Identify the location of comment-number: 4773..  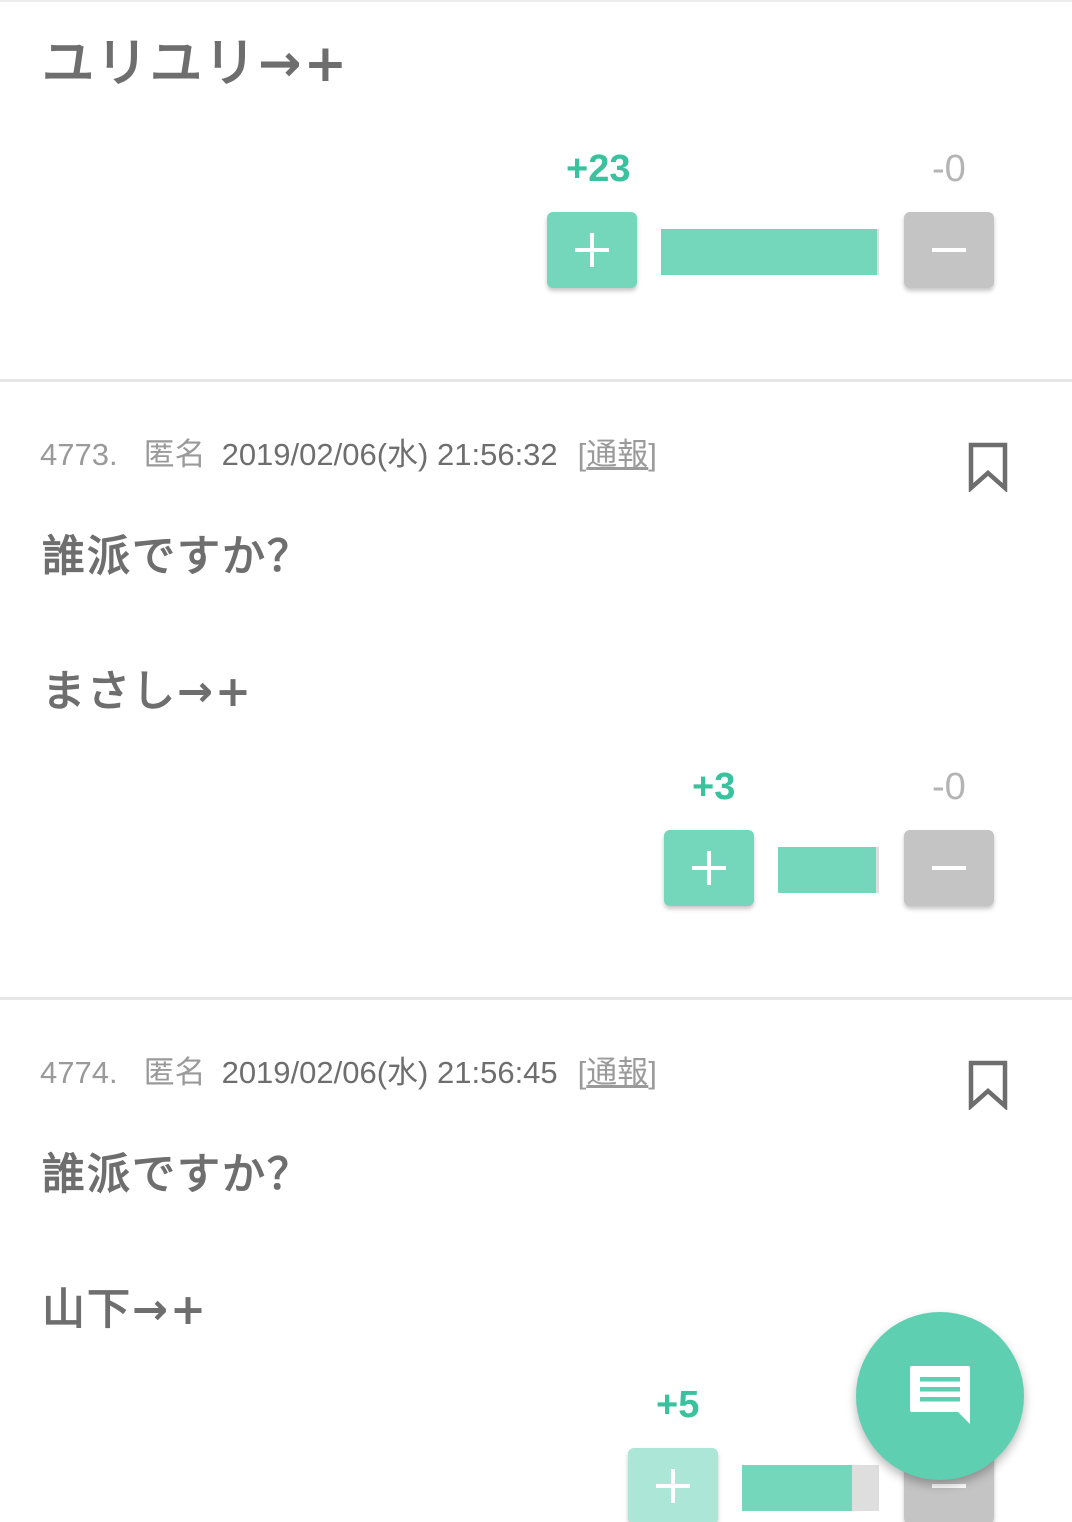
(79, 454).